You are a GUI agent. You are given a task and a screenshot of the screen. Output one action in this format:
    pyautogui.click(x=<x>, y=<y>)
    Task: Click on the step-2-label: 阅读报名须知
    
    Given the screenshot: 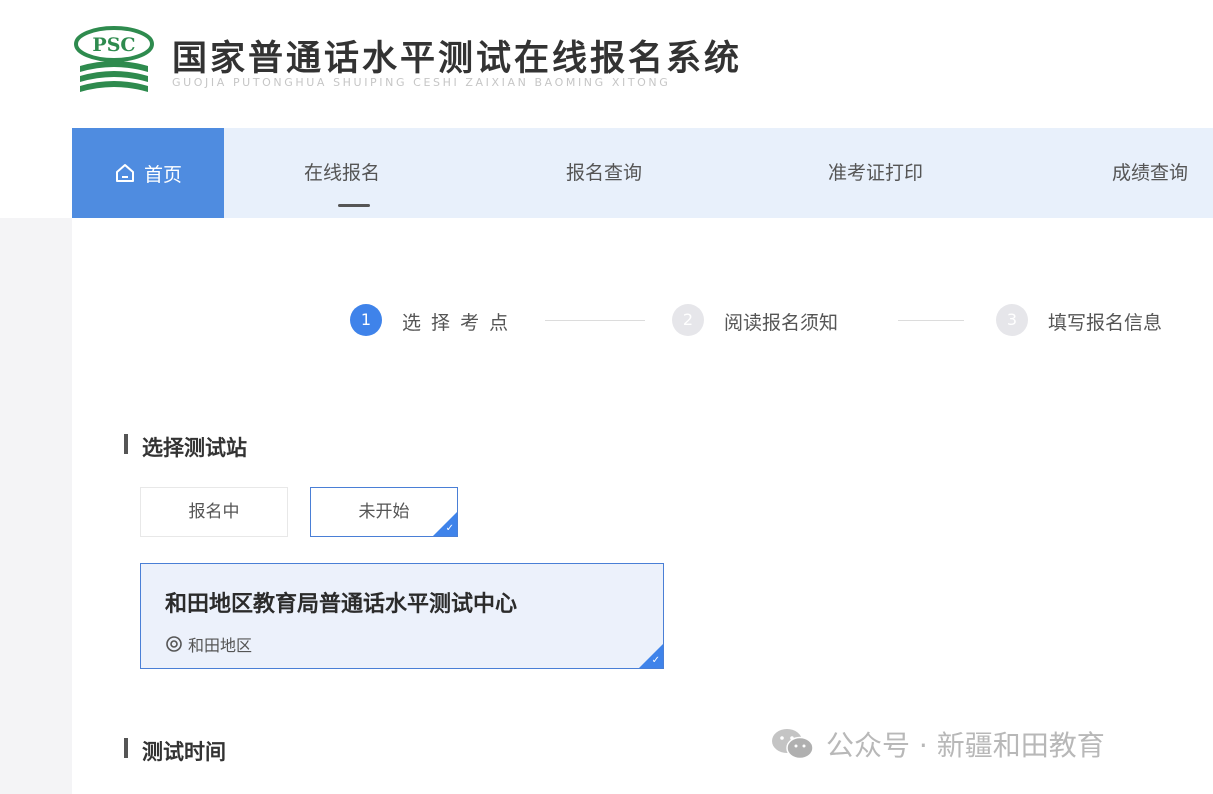 What is the action you would take?
    pyautogui.click(x=781, y=323)
    